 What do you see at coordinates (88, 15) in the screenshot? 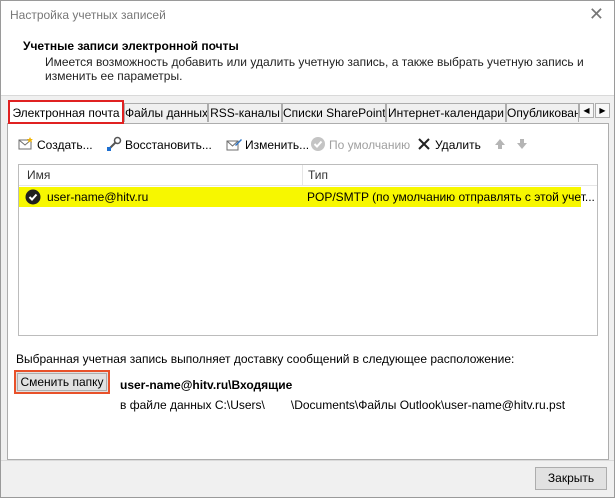
I see `window-title: Настройка учетных записей` at bounding box center [88, 15].